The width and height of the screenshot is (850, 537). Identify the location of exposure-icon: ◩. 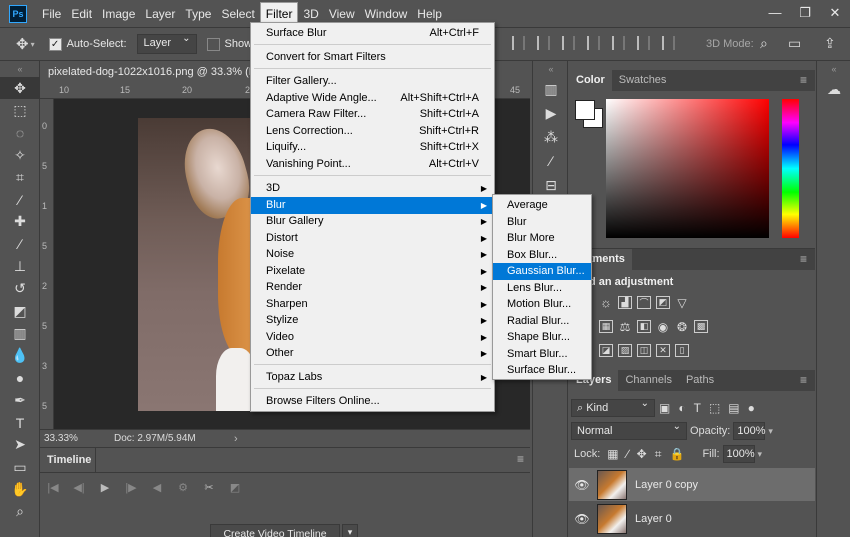
(663, 302).